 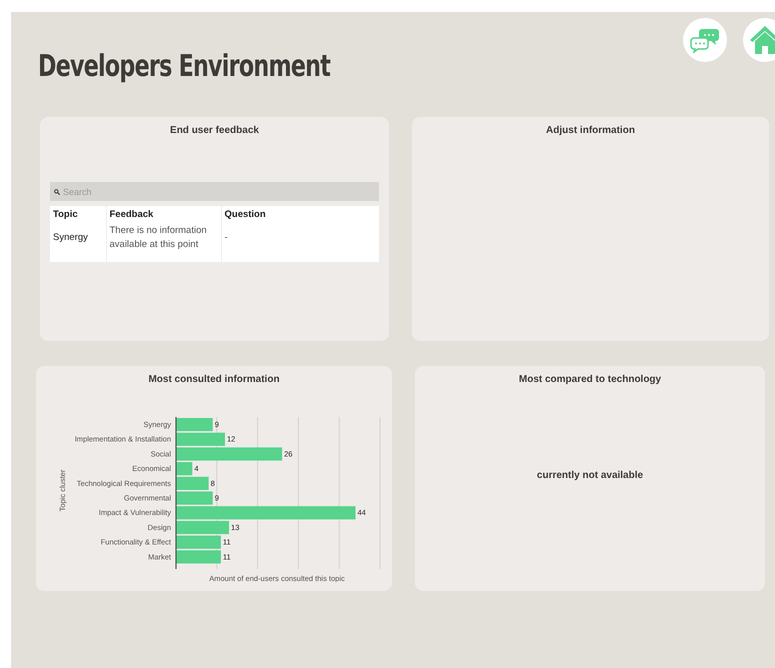 I want to click on column-header: Question, so click(x=300, y=214).